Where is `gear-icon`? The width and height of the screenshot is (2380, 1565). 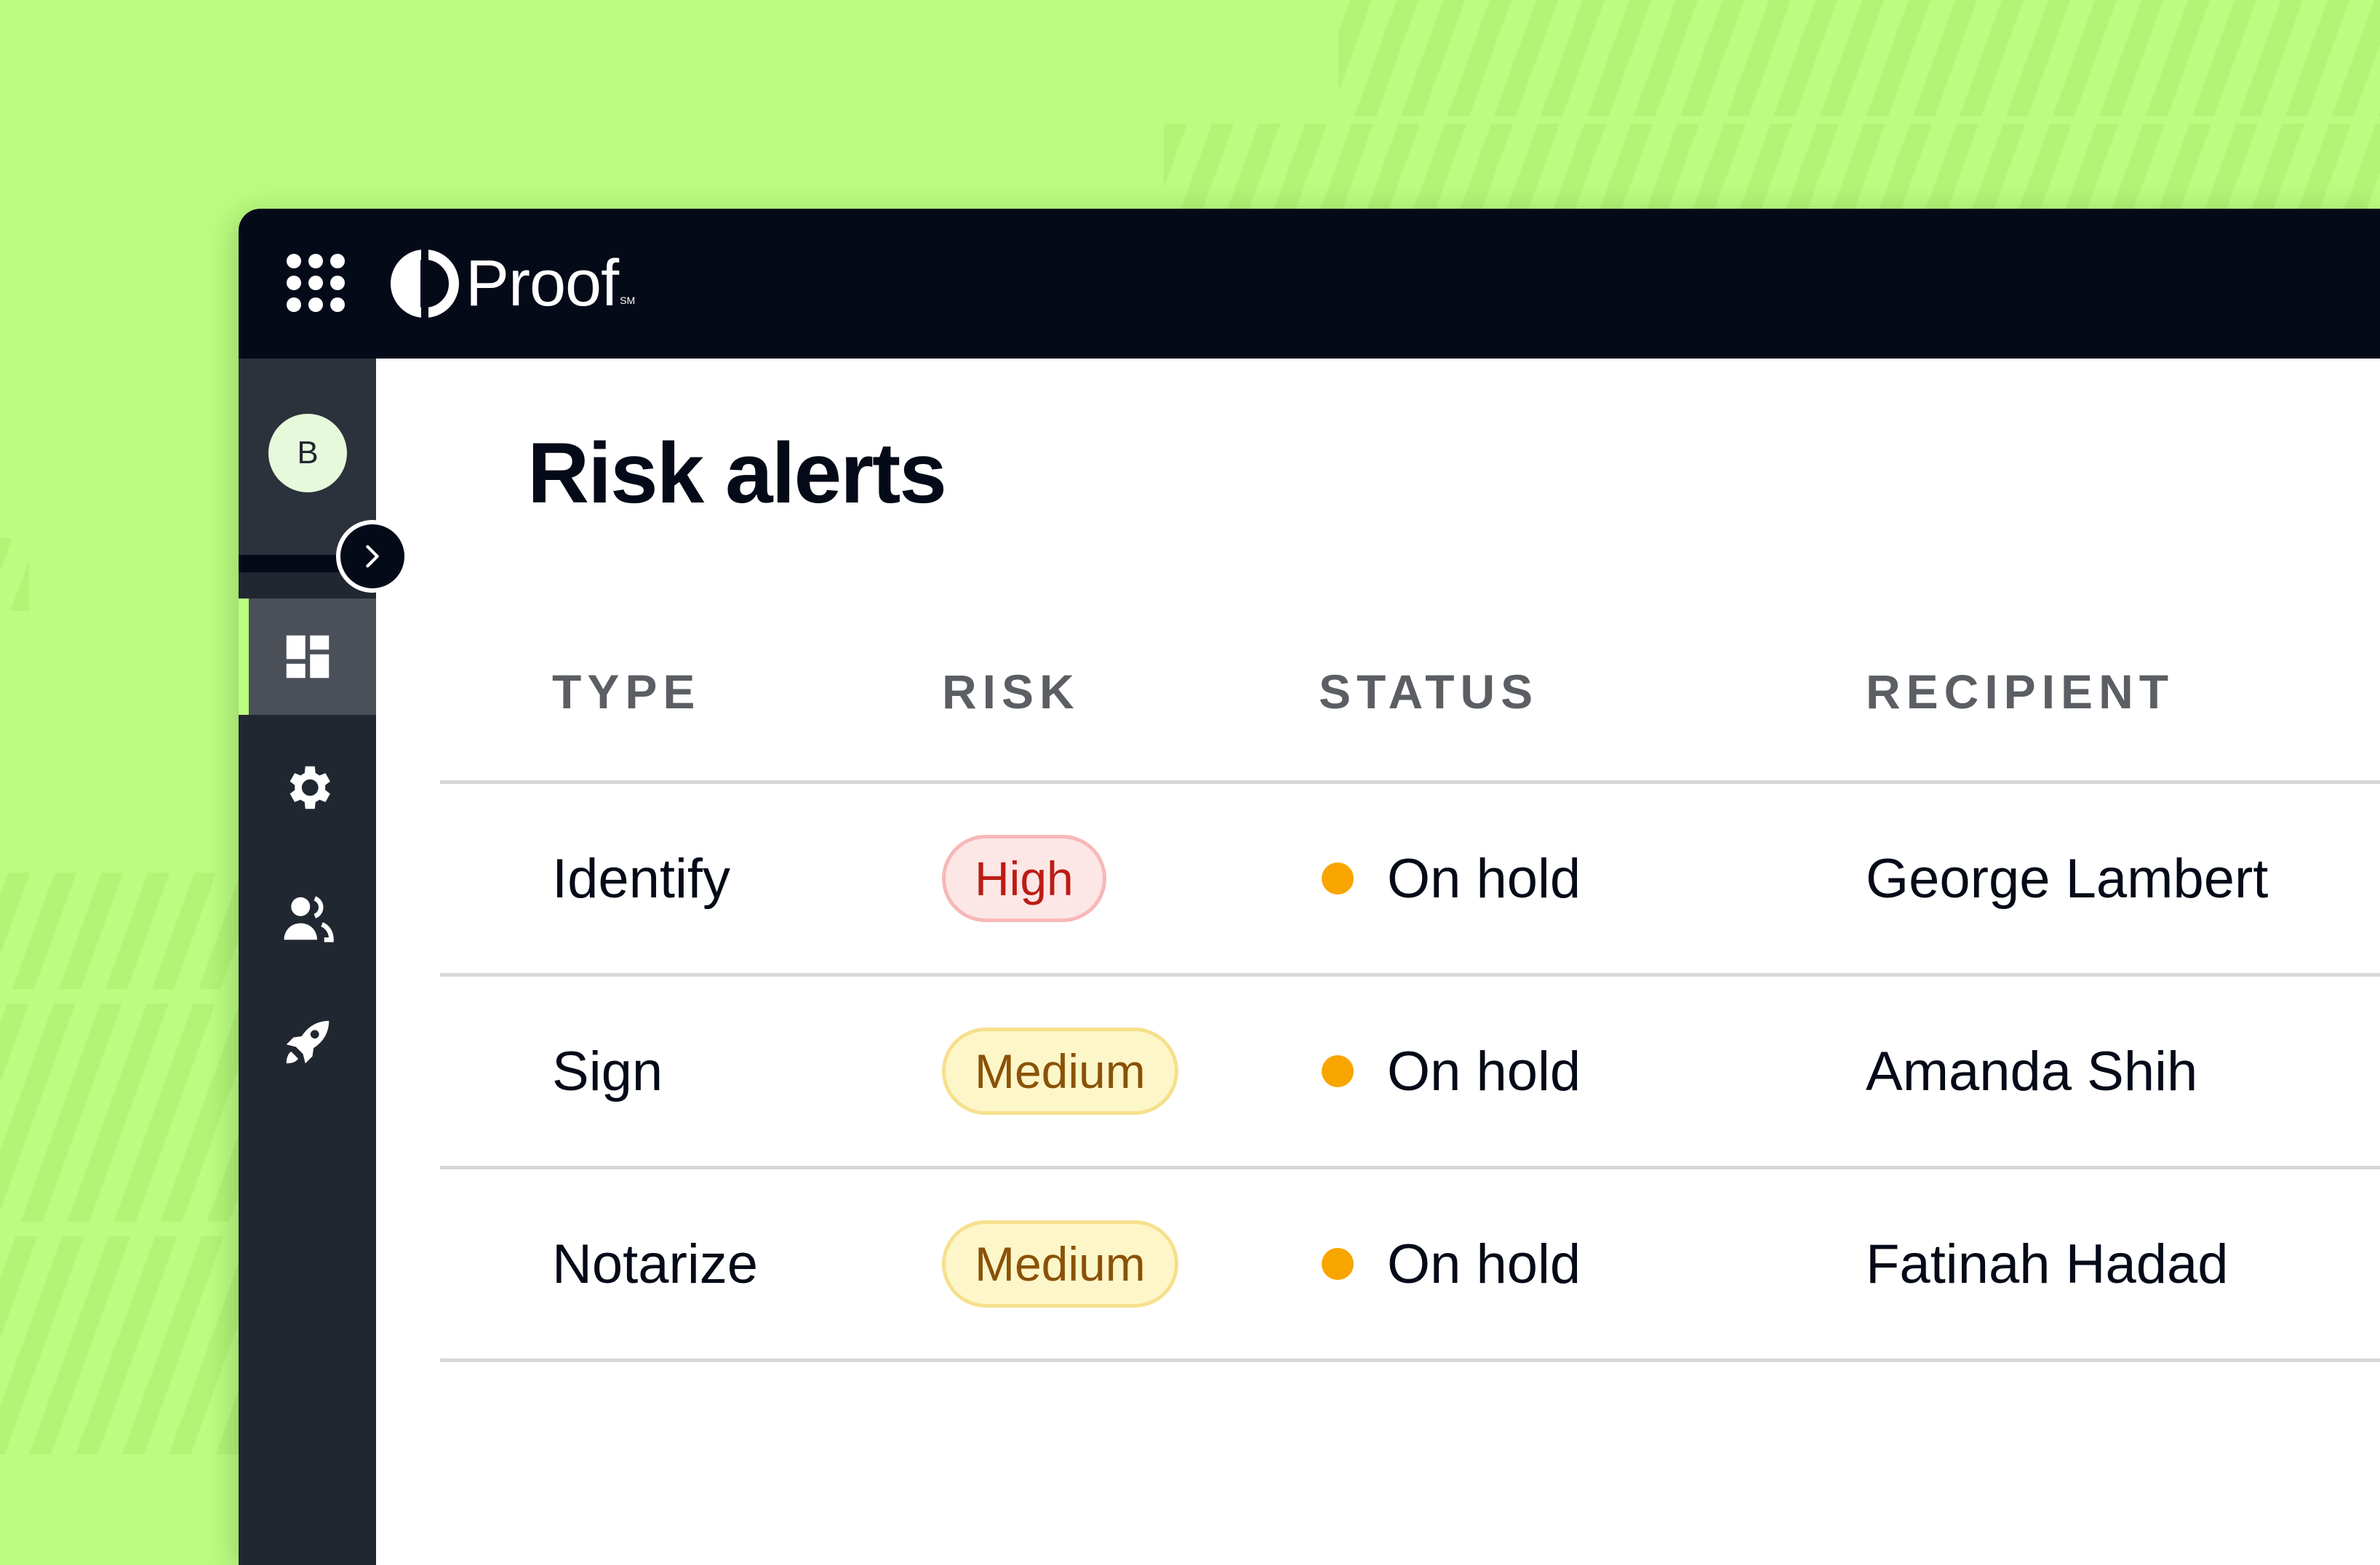 gear-icon is located at coordinates (309, 787).